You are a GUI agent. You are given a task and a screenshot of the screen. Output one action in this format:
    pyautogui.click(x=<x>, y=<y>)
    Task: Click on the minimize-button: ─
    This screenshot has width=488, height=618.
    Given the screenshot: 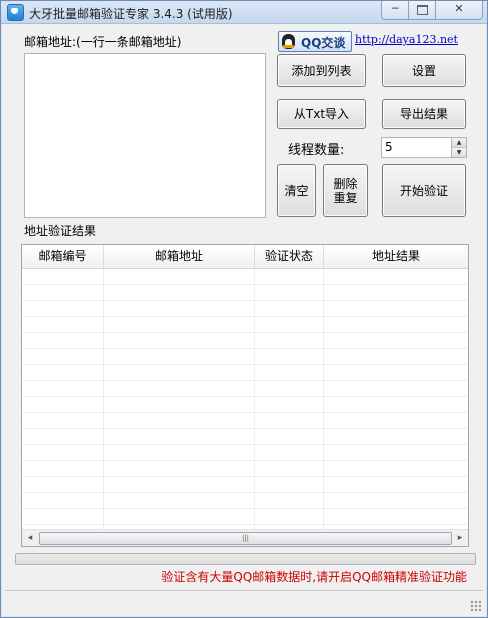 What is the action you would take?
    pyautogui.click(x=395, y=10)
    